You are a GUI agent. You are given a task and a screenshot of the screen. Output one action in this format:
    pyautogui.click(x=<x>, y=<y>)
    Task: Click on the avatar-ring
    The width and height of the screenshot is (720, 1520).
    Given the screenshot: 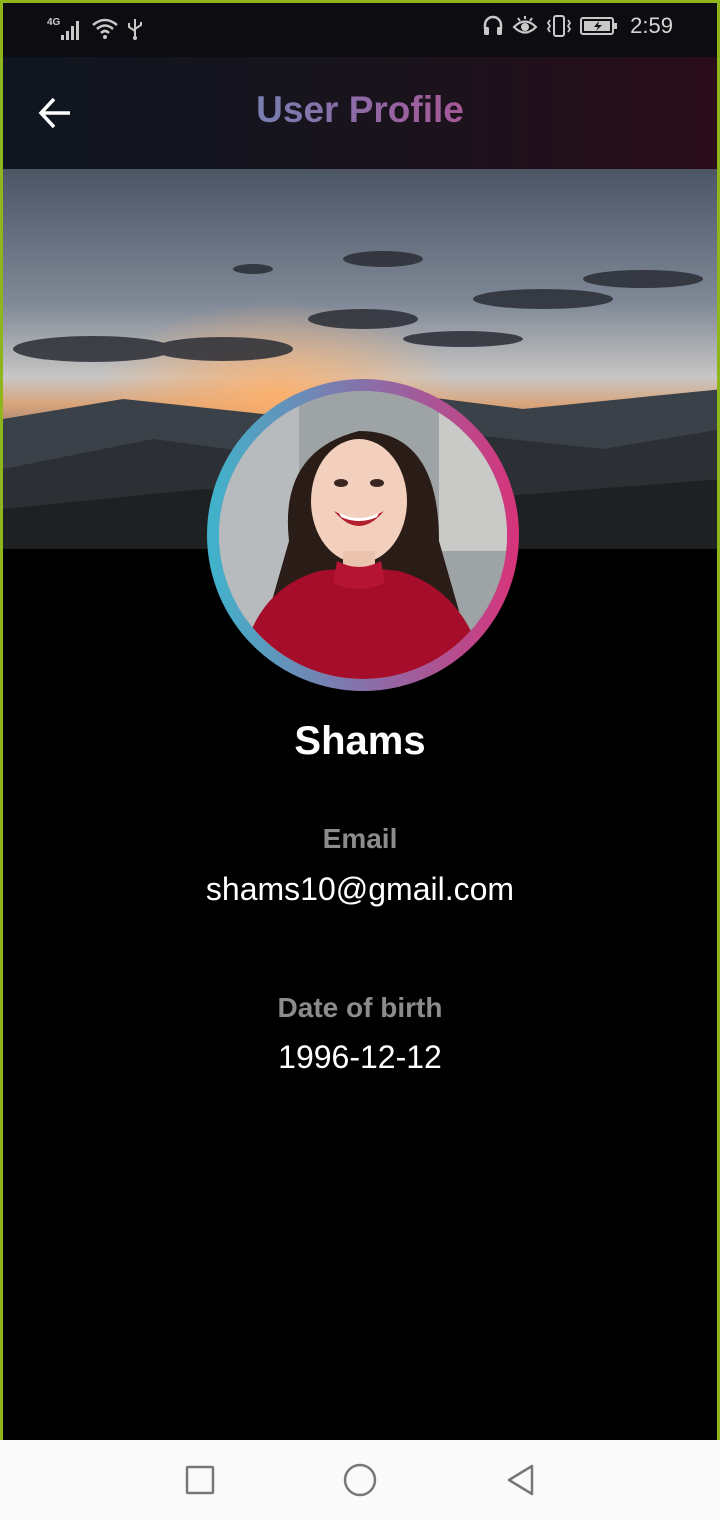 What is the action you would take?
    pyautogui.click(x=363, y=535)
    